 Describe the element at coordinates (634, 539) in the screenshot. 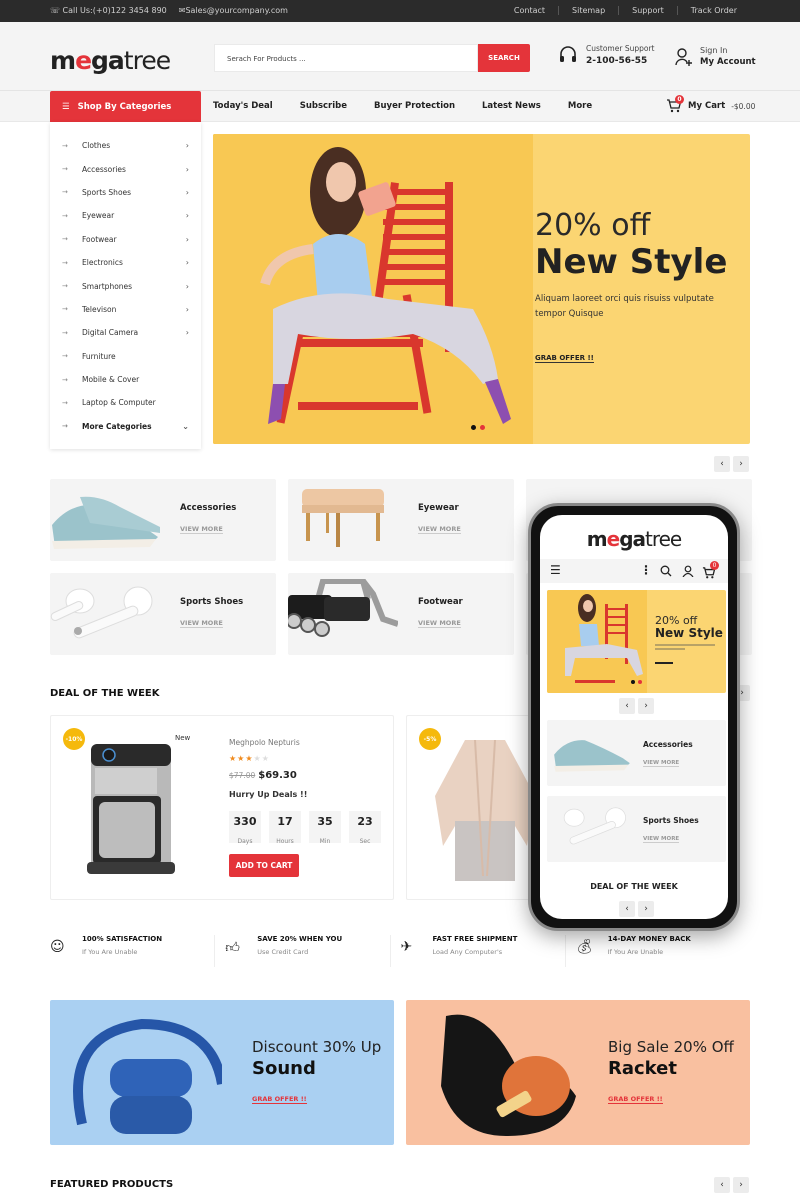

I see `mobile-logo: megatree` at that location.